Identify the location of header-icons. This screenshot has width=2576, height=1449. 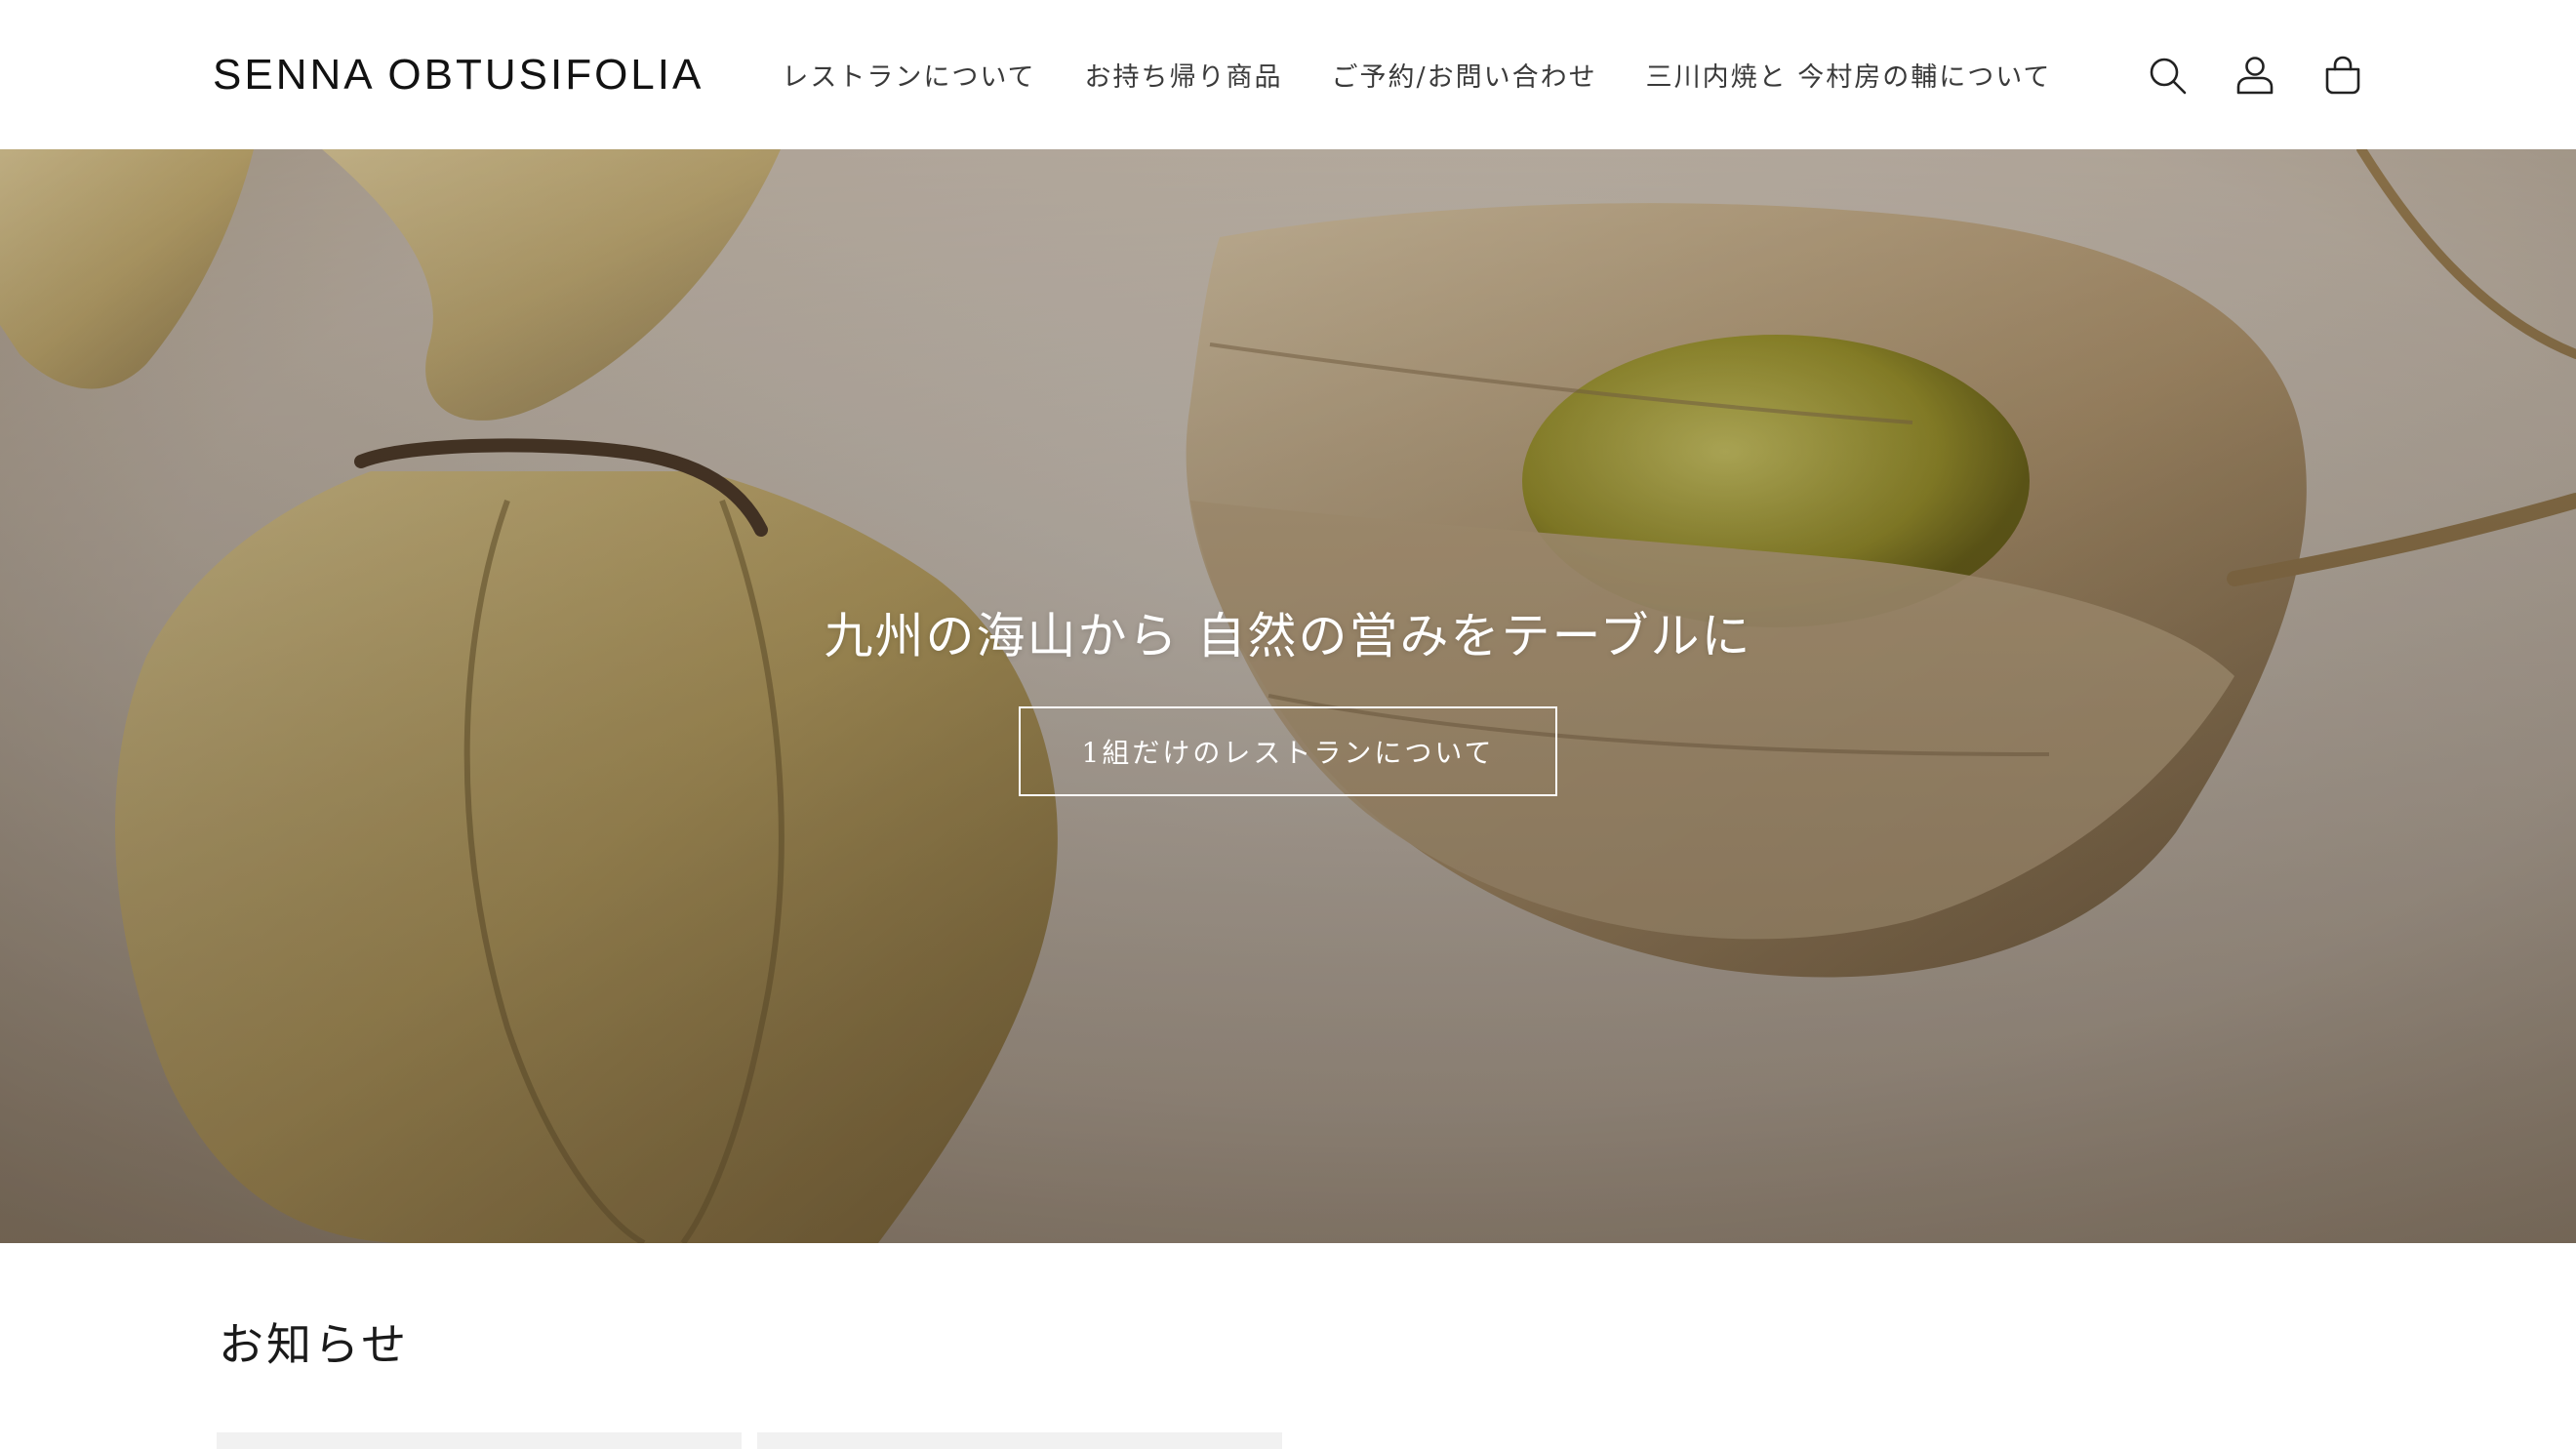
(2255, 75).